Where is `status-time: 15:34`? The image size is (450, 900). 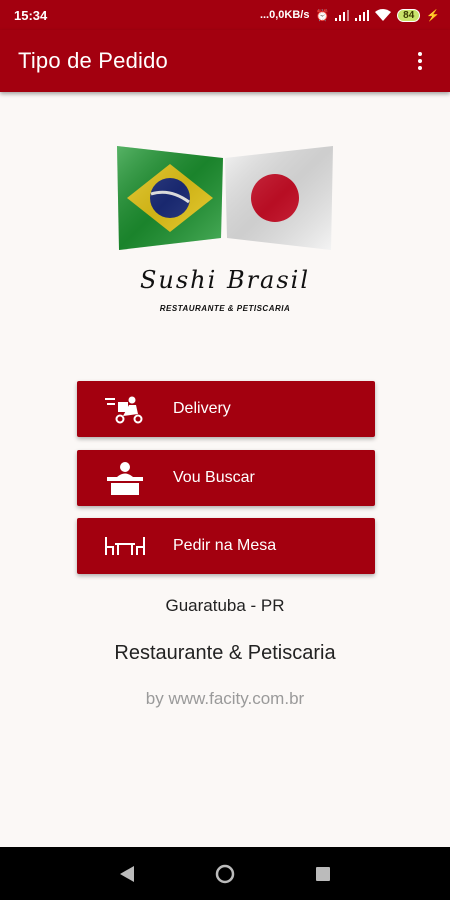
status-time: 15:34 is located at coordinates (31, 15).